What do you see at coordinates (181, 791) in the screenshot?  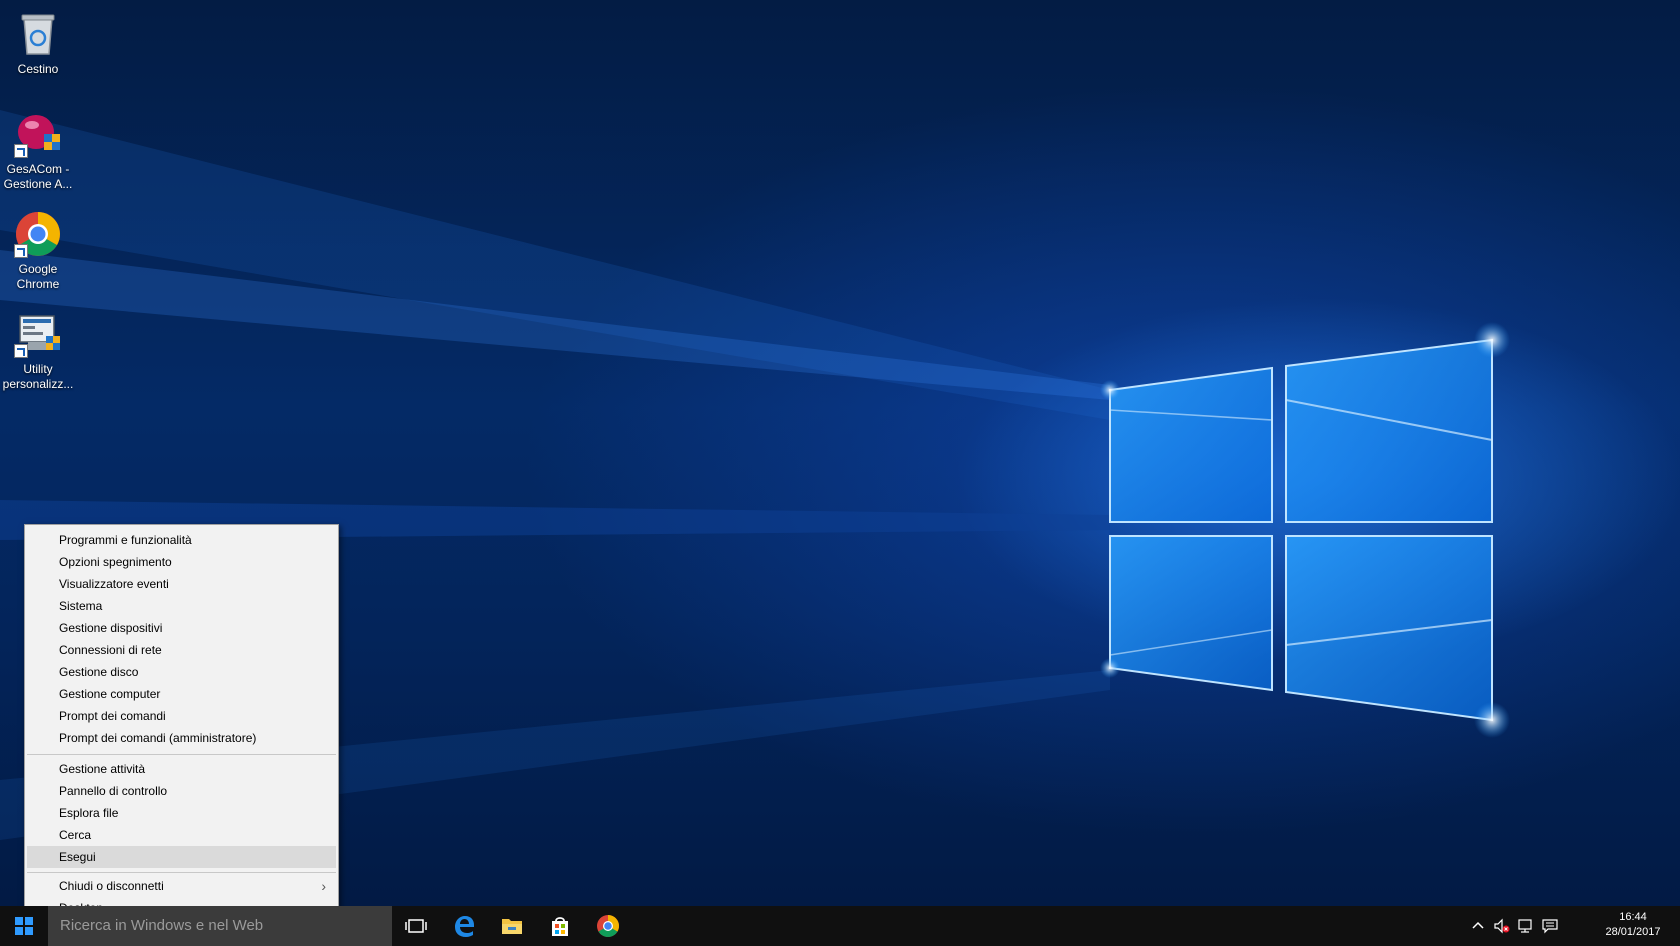 I see `menu-item-pannello-controllo: Pannello di controllo` at bounding box center [181, 791].